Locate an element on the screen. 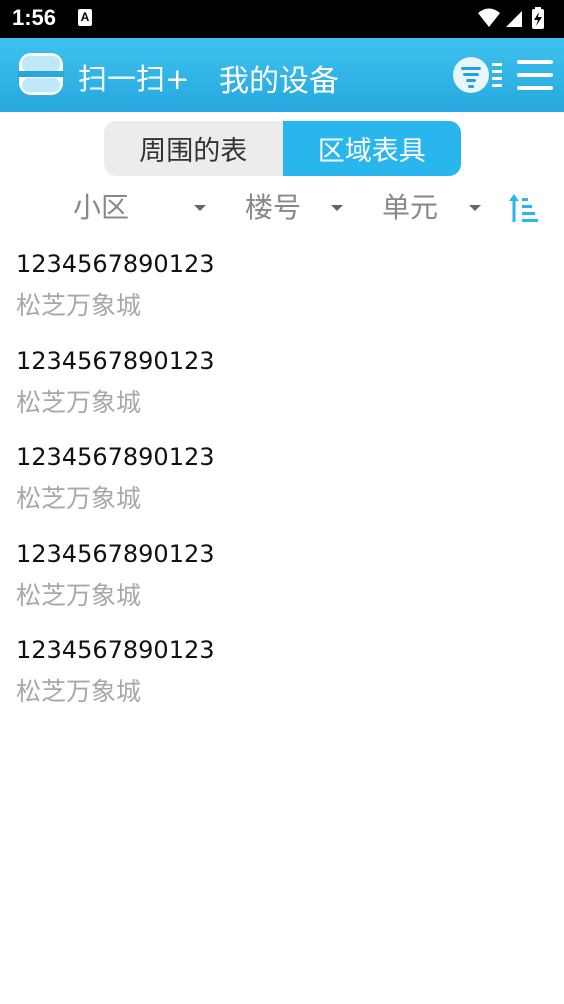  signal-icon is located at coordinates (514, 19).